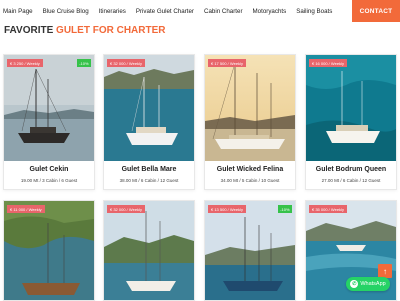 This screenshot has height=301, width=400. Describe the element at coordinates (223, 11) in the screenshot. I see `nav-cabin-charter: Cabin Charter` at that location.